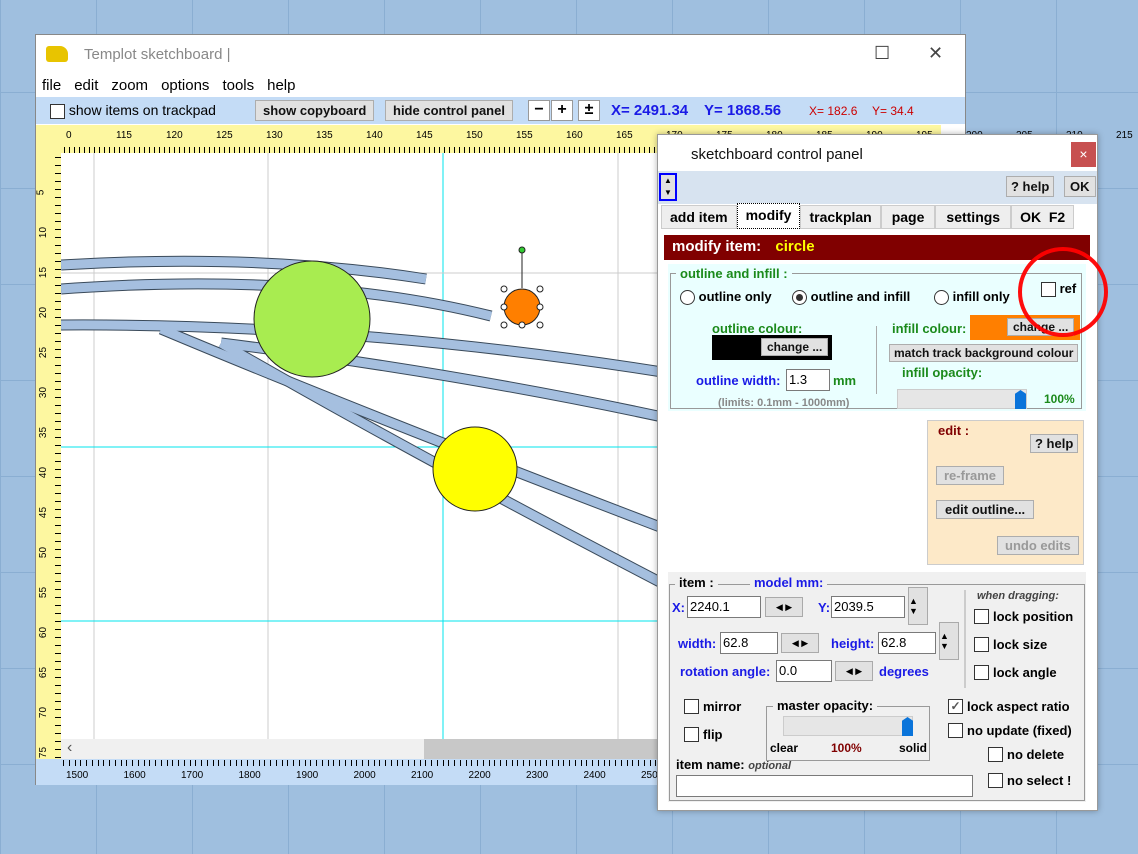 The height and width of the screenshot is (854, 1138). Describe the element at coordinates (51, 85) in the screenshot. I see `menu-file: file` at that location.